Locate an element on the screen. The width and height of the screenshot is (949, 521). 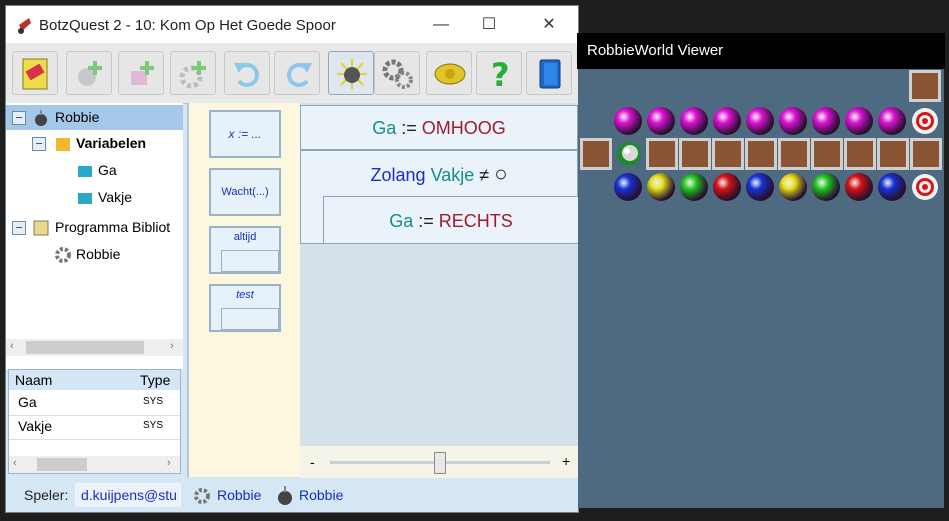
new-program-button is located at coordinates (35, 73).